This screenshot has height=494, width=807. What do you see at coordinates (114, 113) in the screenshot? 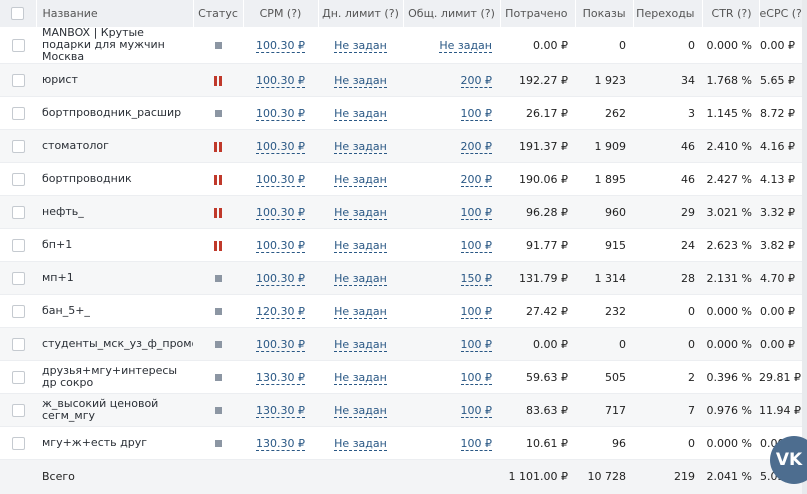
I see `campaign-name: бортпроводник_расшир` at bounding box center [114, 113].